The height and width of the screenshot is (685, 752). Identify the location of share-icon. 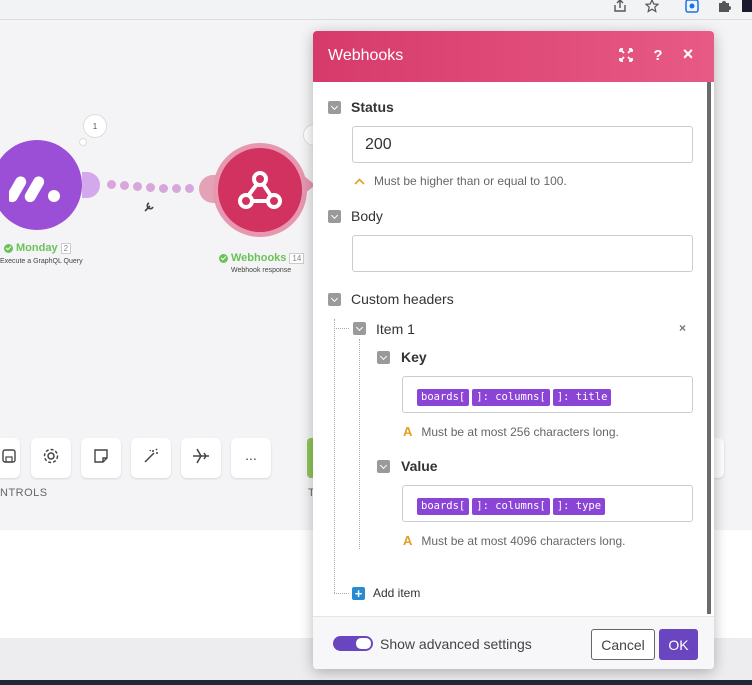
(620, 8).